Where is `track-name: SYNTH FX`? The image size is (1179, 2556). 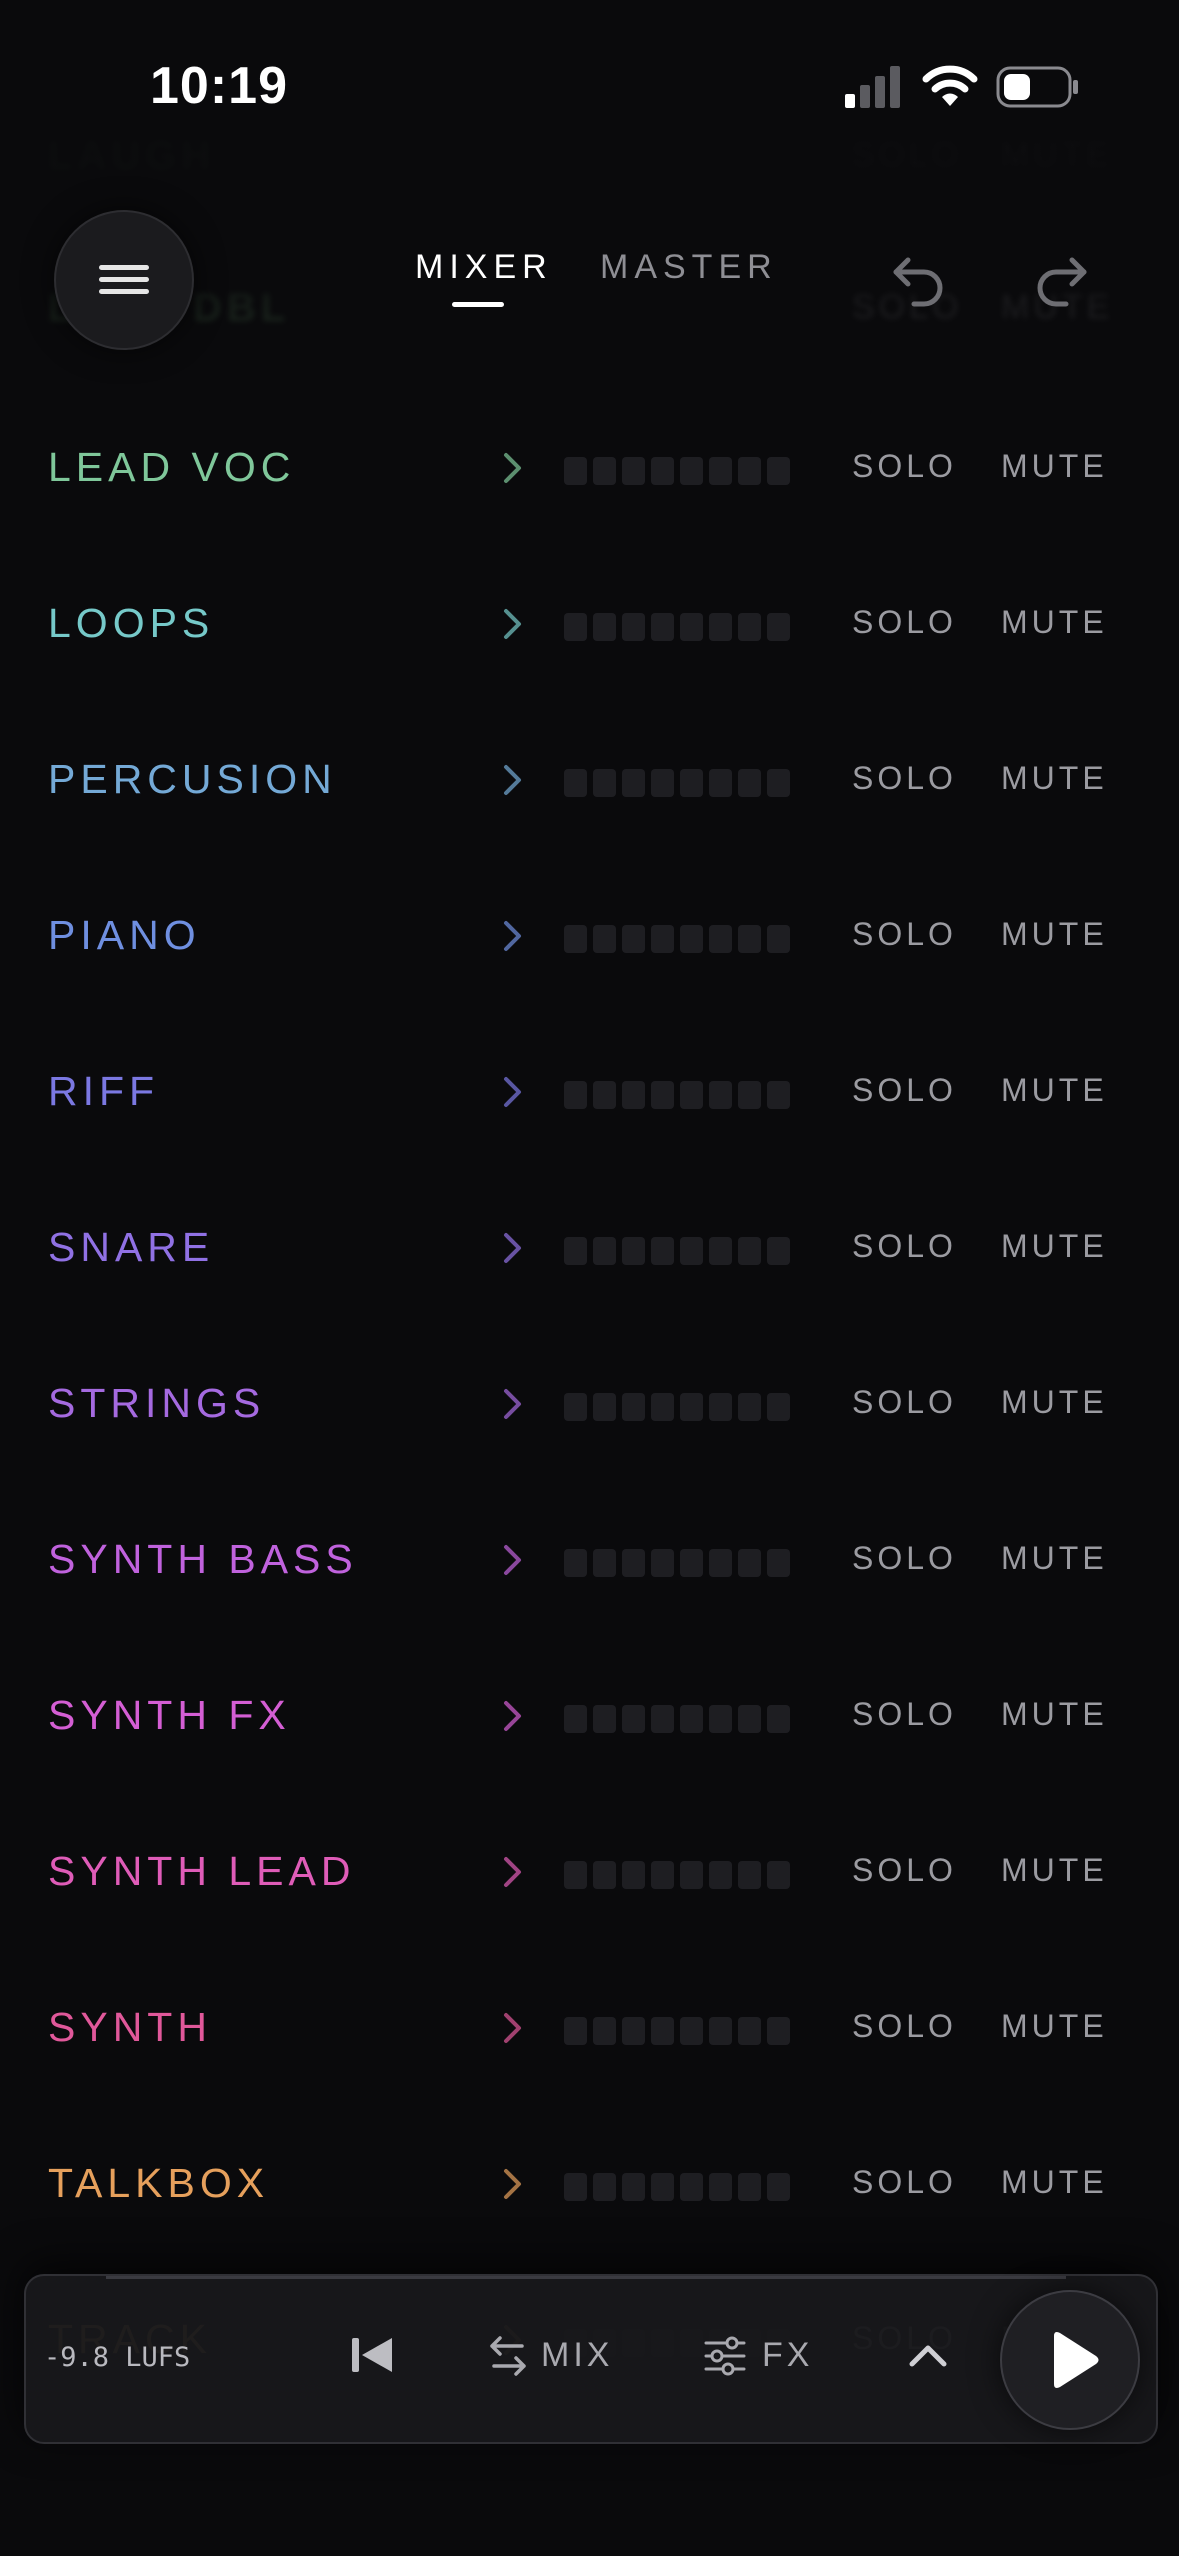
track-name: SYNTH FX is located at coordinates (169, 1715).